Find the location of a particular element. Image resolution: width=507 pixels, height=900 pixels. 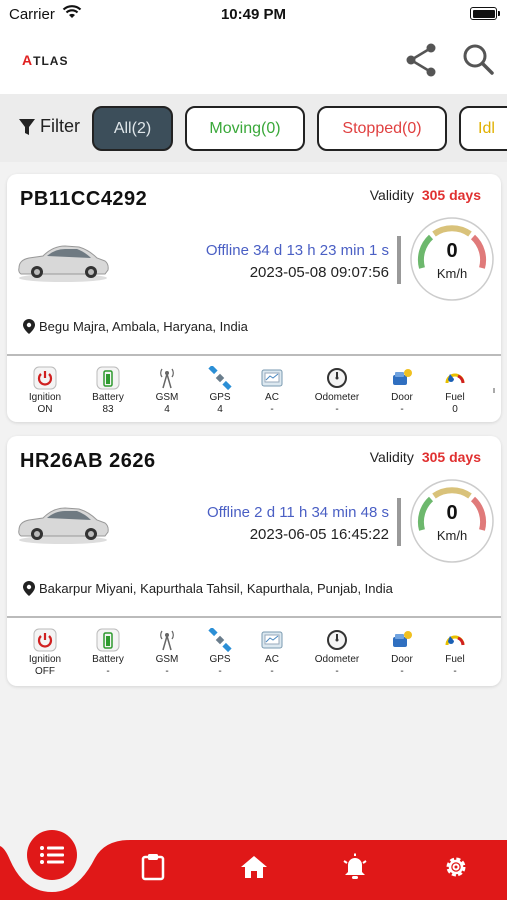

nav-home-button is located at coordinates (254, 867).